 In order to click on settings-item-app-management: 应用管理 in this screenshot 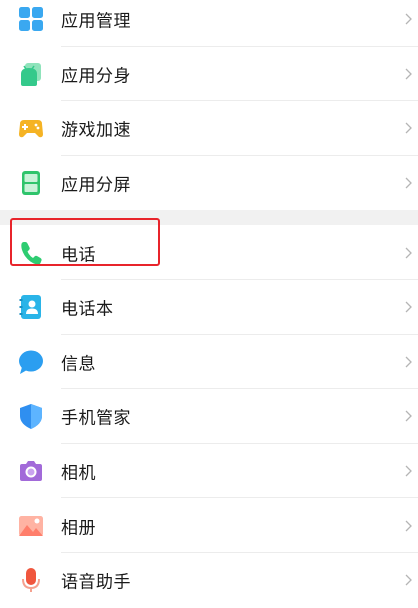, I will do `click(209, 23)`.